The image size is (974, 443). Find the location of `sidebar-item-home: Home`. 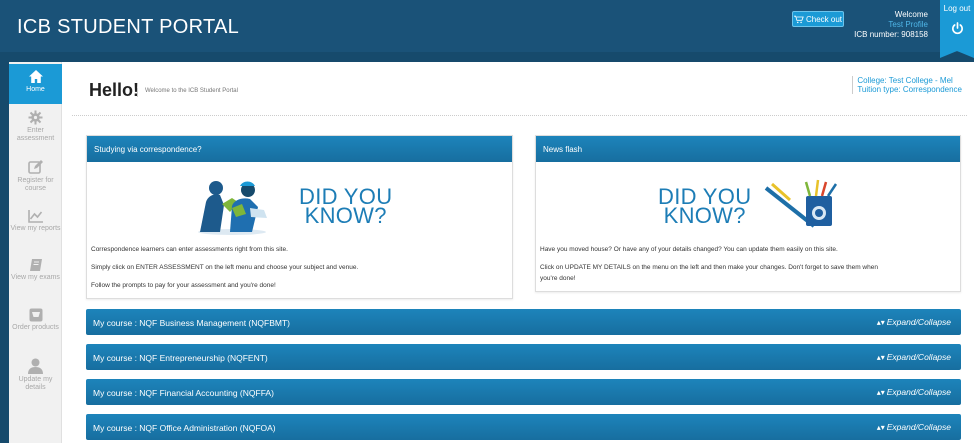

sidebar-item-home: Home is located at coordinates (35, 84).